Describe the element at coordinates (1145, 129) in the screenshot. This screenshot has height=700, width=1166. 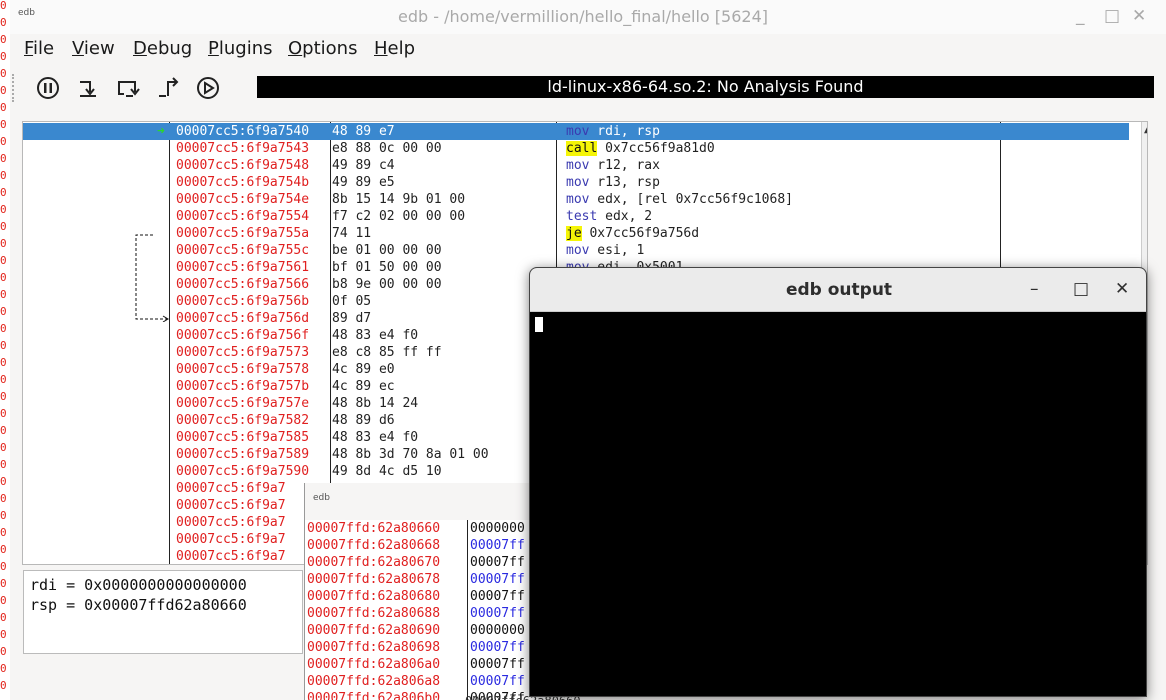
I see `scroll-up-icon: ▲` at that location.